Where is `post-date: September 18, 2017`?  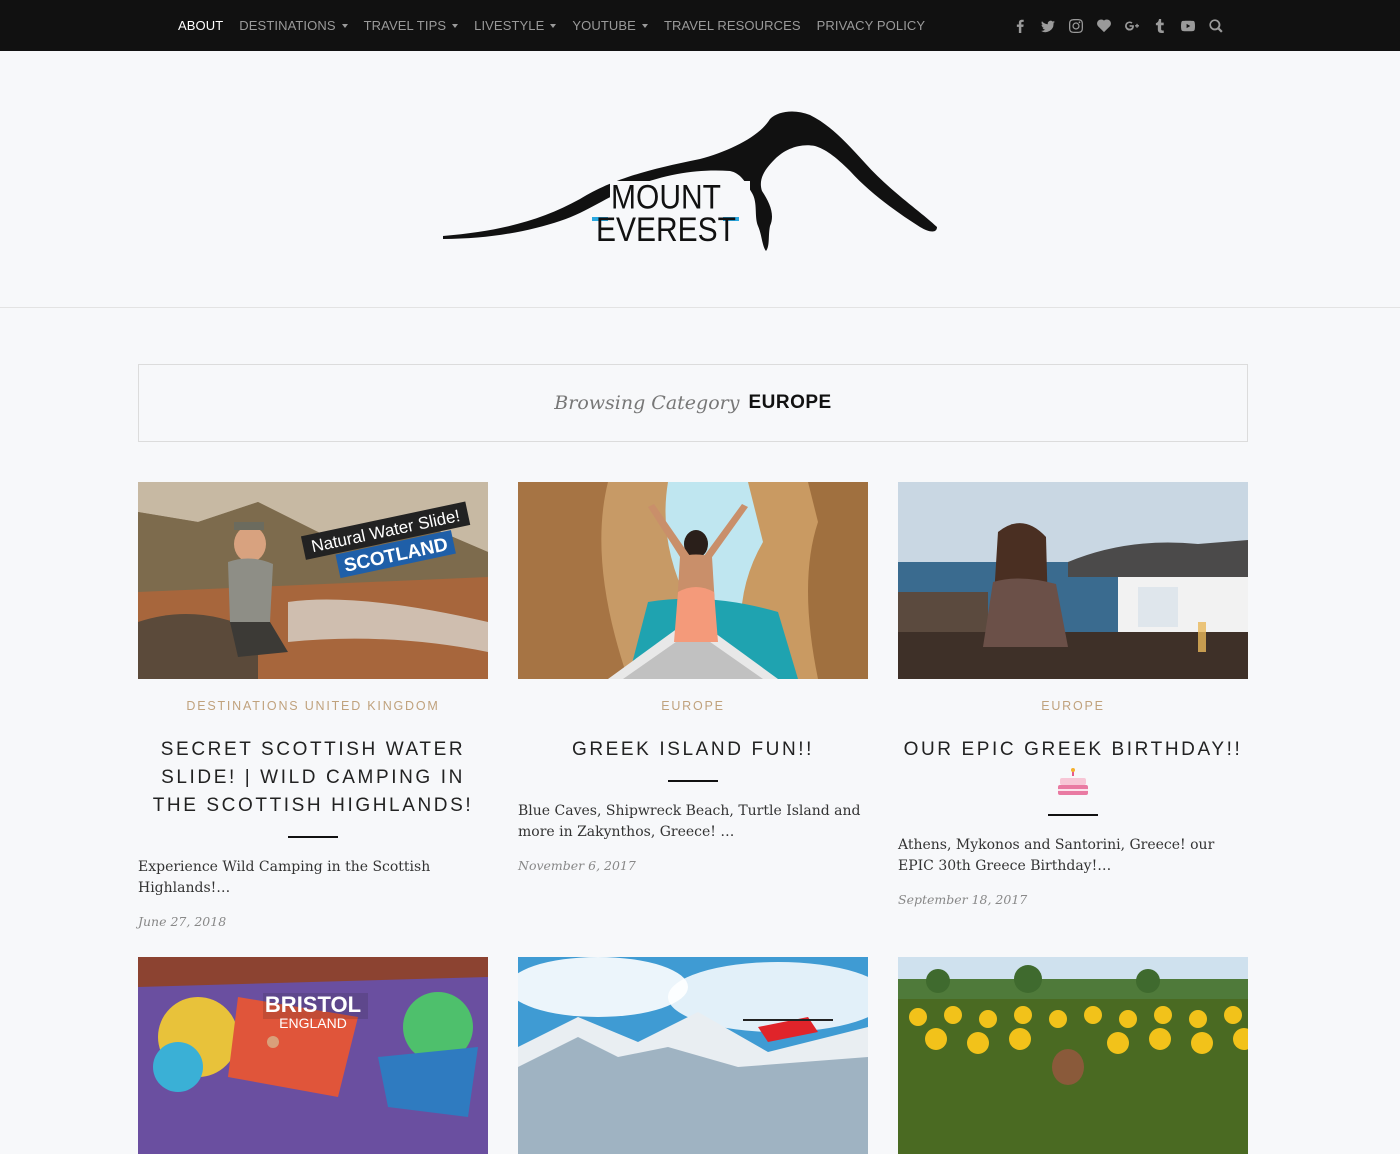 post-date: September 18, 2017 is located at coordinates (963, 899).